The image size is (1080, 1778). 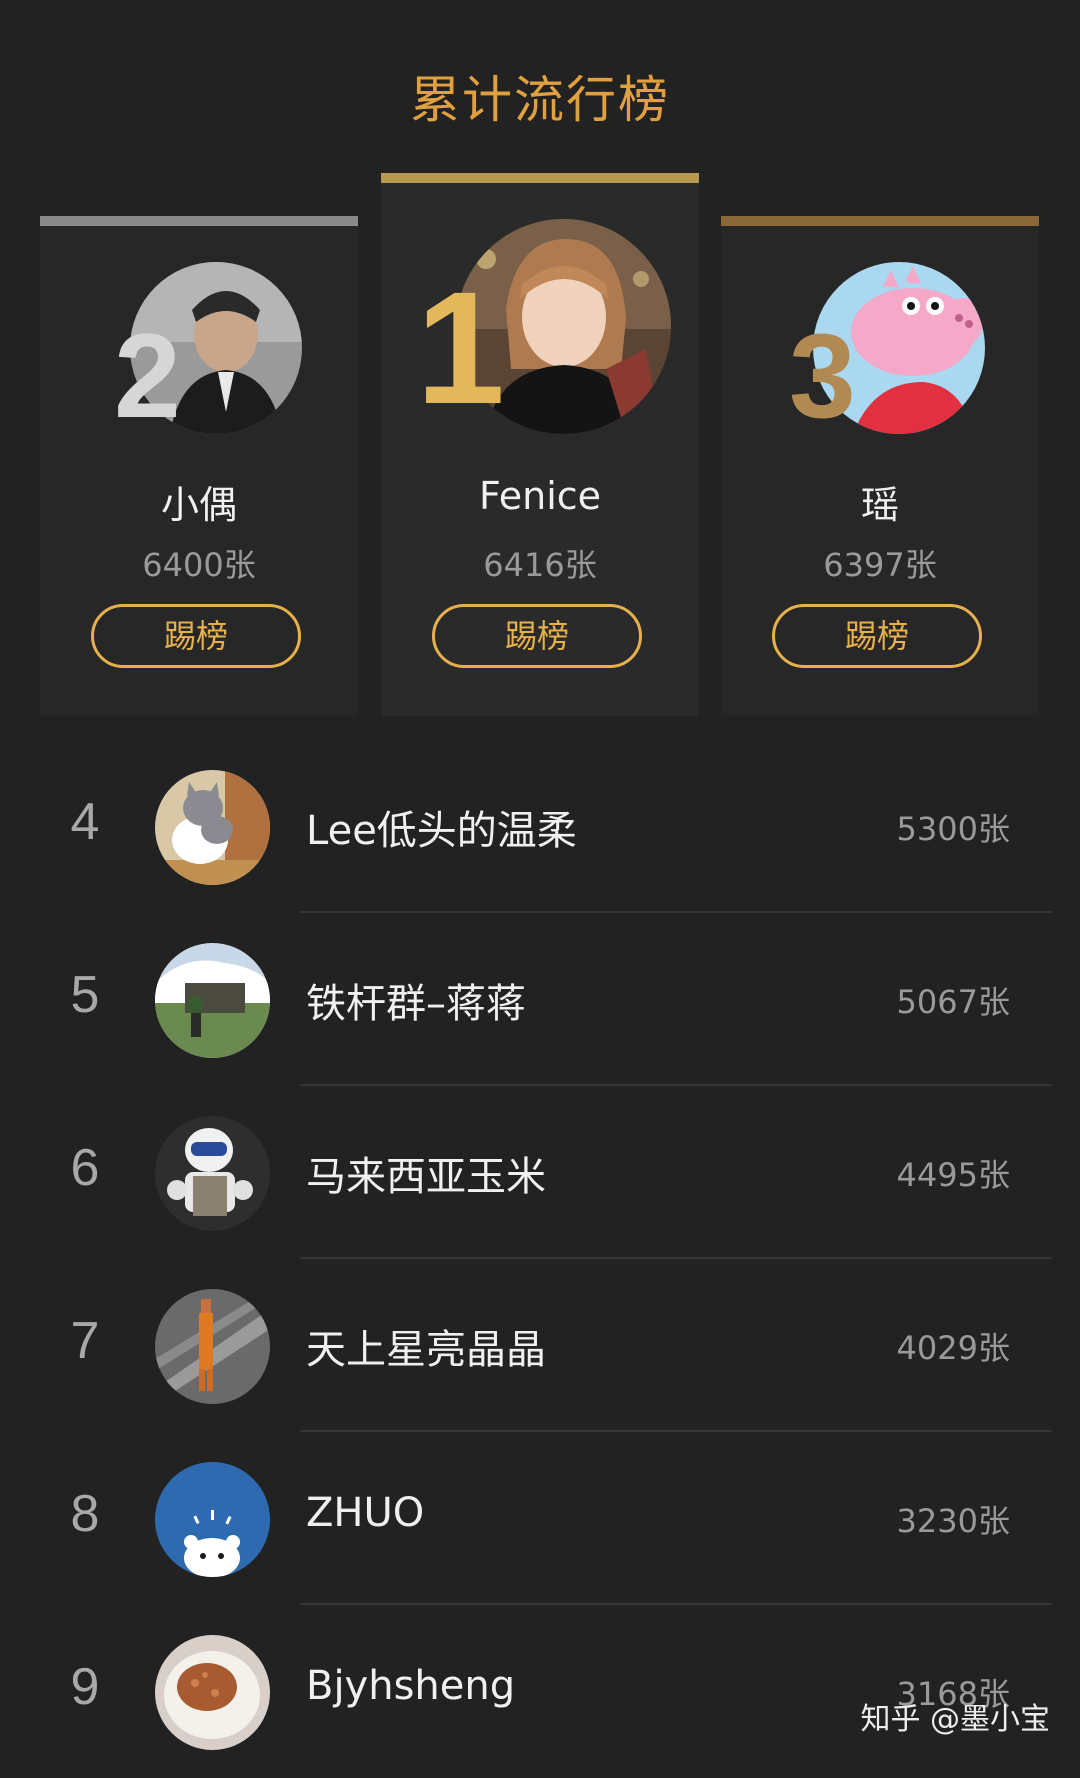 What do you see at coordinates (441, 831) in the screenshot?
I see `list-name: Lee低头的温柔` at bounding box center [441, 831].